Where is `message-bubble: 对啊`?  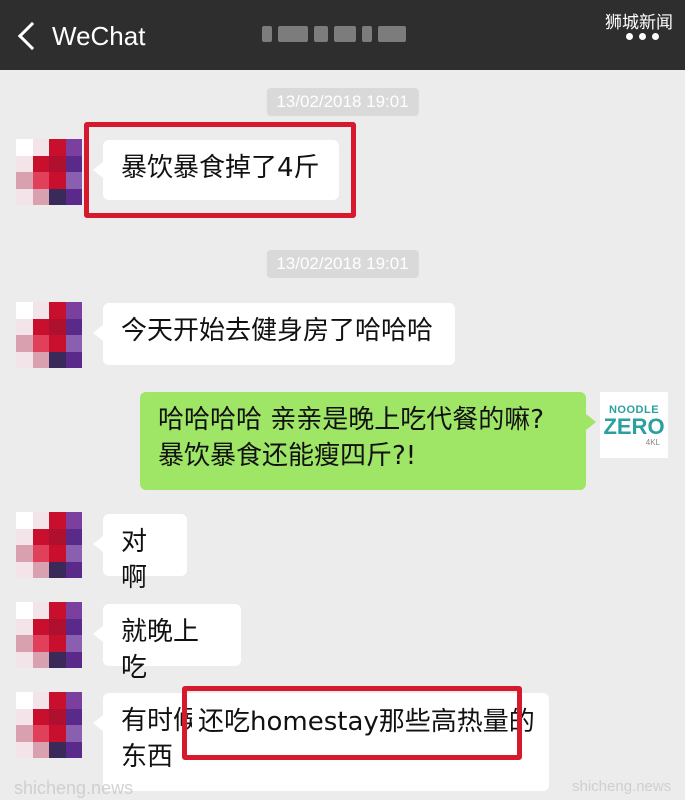
message-bubble: 对啊 is located at coordinates (140, 553).